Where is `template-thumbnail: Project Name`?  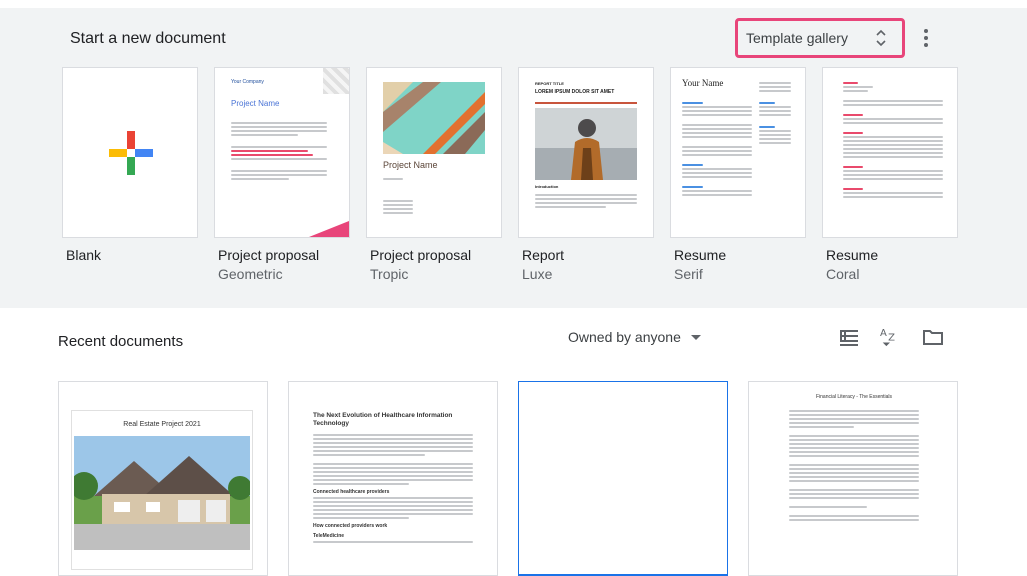 template-thumbnail: Project Name is located at coordinates (434, 152).